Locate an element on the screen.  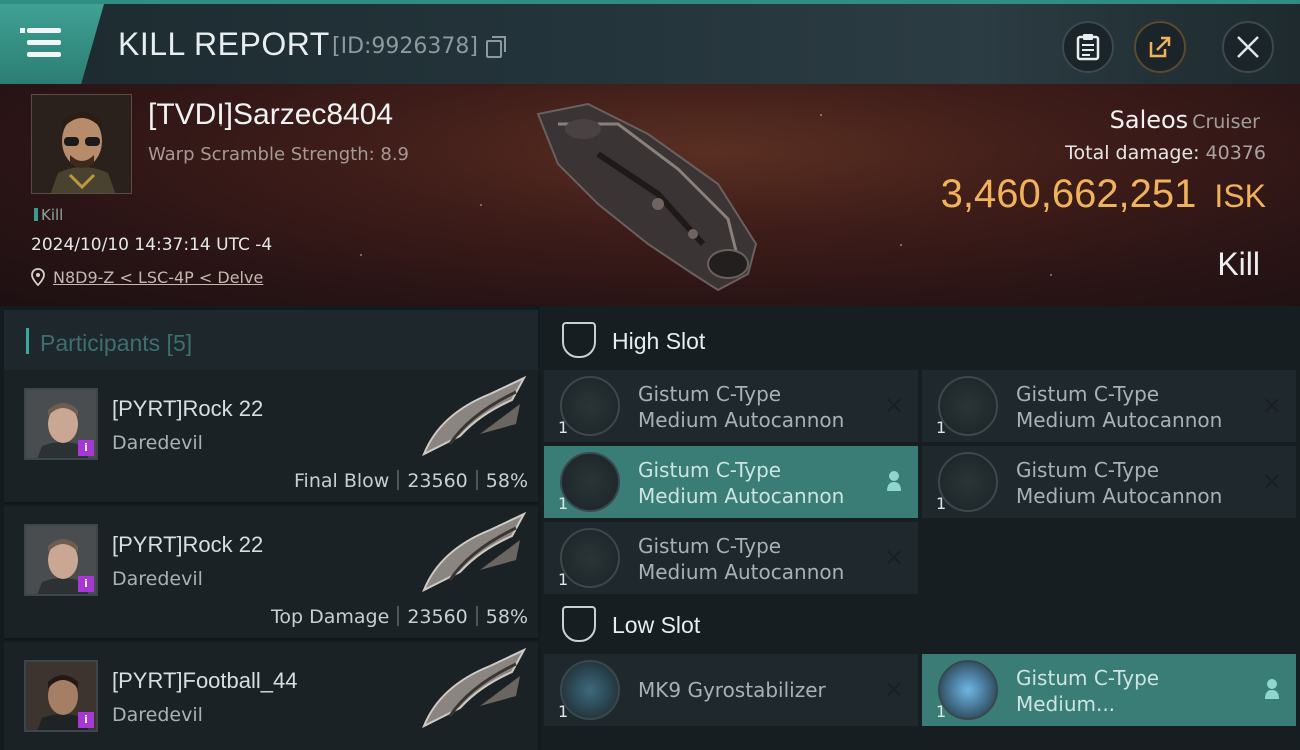
share-icon is located at coordinates (1160, 47).